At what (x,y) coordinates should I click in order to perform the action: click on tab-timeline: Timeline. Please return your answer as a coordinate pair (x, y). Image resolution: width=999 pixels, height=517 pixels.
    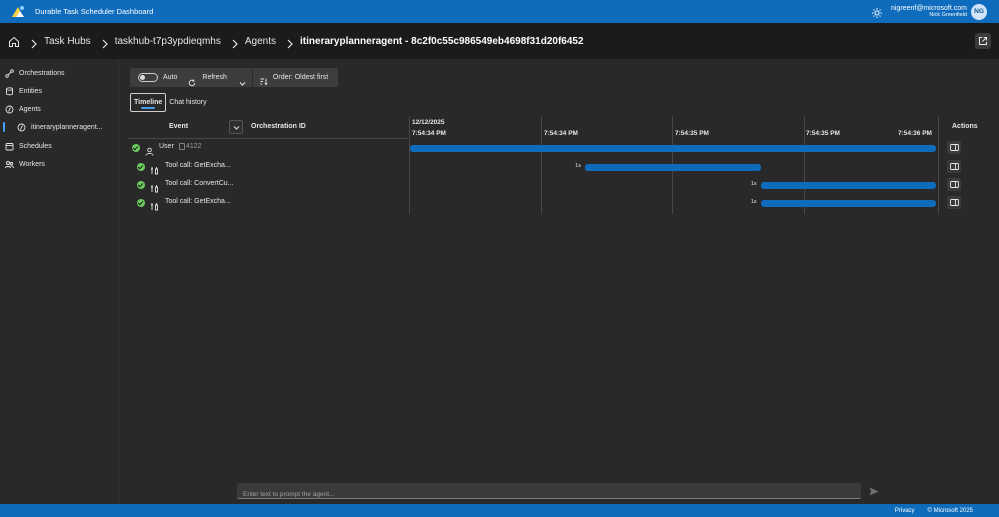
    Looking at the image, I should click on (148, 102).